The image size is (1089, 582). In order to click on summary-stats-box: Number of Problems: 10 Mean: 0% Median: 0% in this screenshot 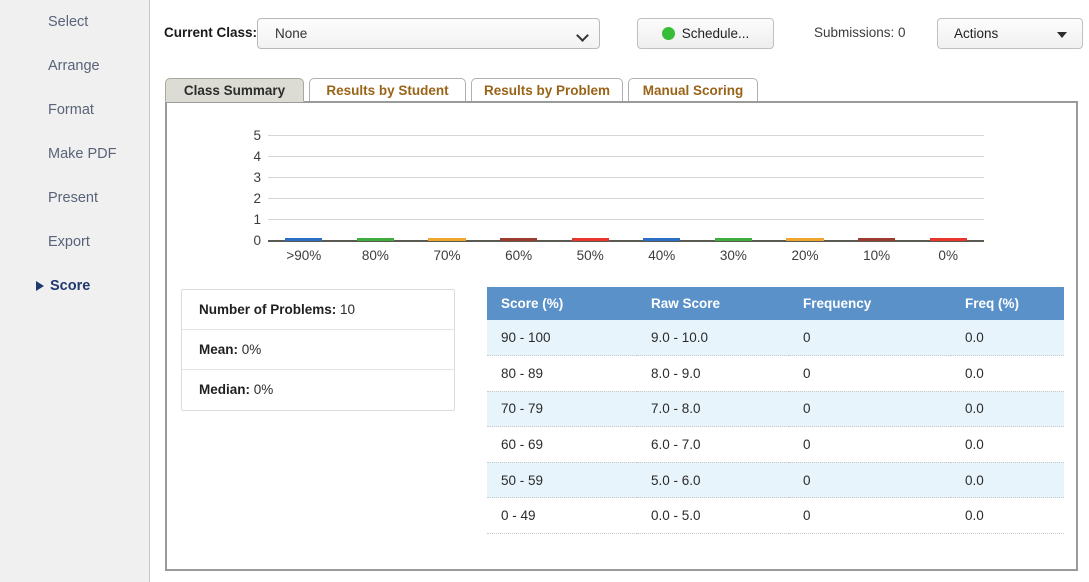, I will do `click(318, 350)`.